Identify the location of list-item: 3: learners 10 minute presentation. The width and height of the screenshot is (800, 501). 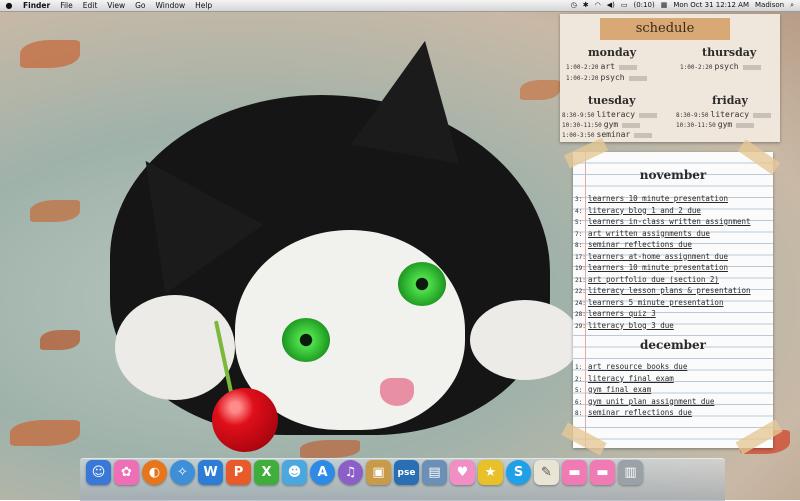
(651, 198).